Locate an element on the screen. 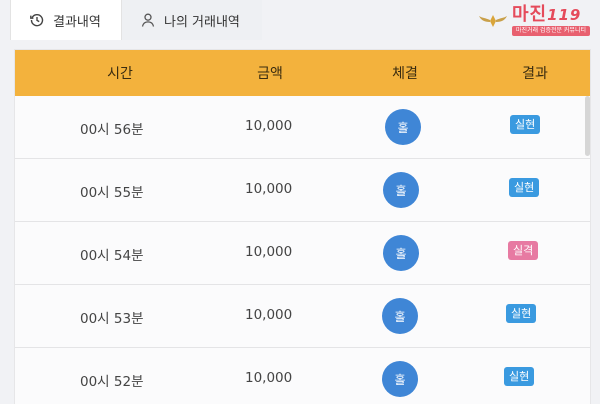 The width and height of the screenshot is (600, 404). row-time: 00시 56분 is located at coordinates (112, 130).